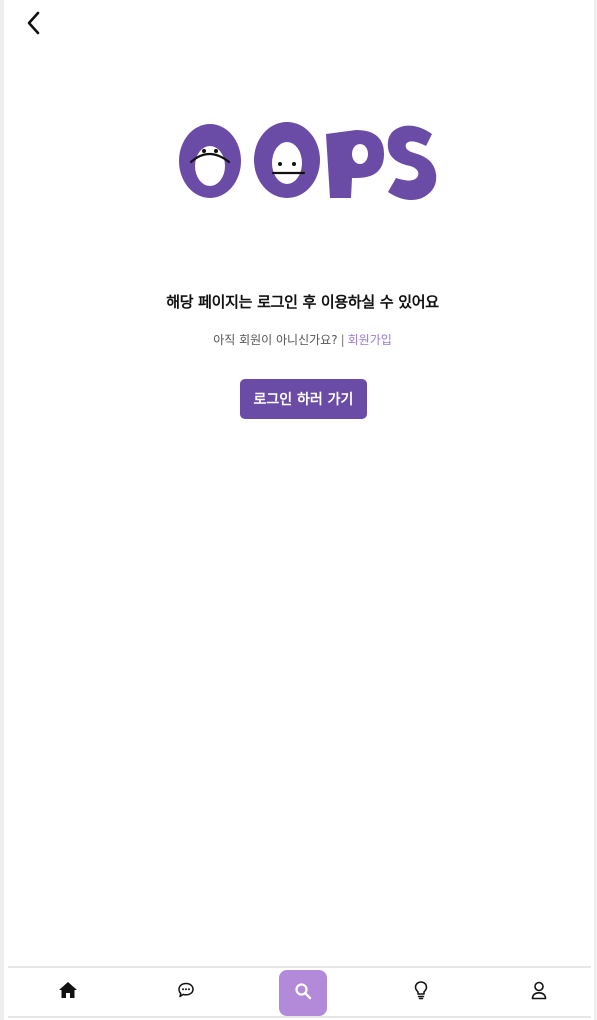  What do you see at coordinates (306, 160) in the screenshot?
I see `oops-logo` at bounding box center [306, 160].